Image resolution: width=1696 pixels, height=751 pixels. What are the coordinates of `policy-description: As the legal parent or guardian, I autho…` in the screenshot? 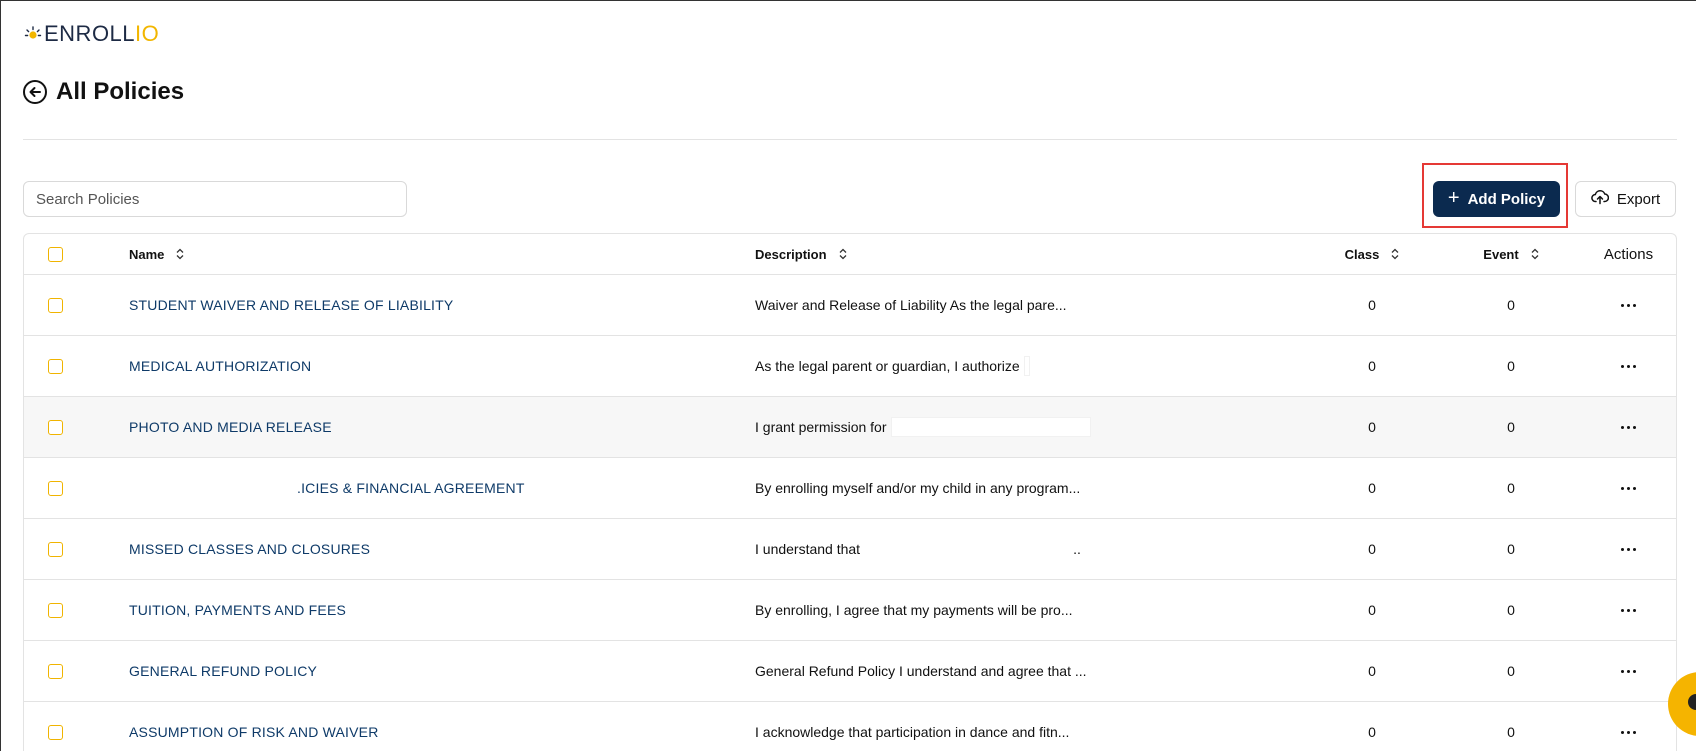 It's located at (887, 366).